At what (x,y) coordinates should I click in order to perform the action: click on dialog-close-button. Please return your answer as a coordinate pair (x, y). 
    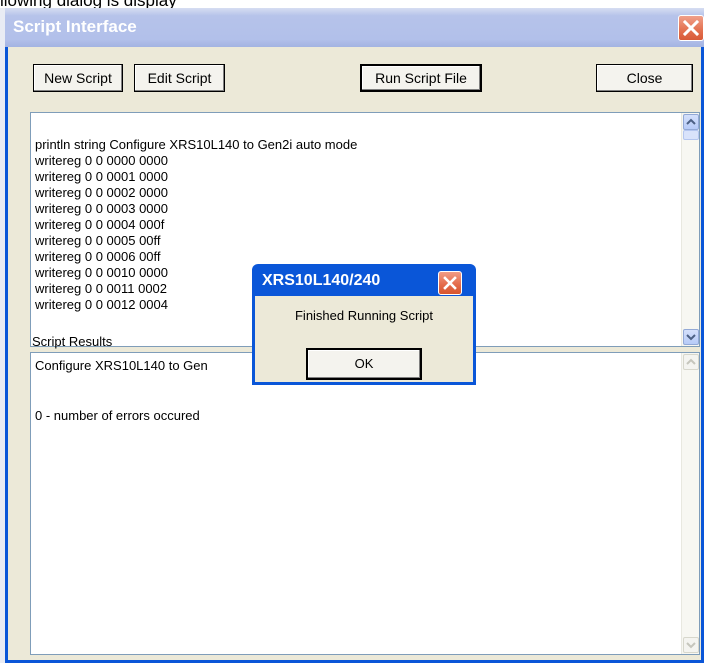
    Looking at the image, I should click on (450, 283).